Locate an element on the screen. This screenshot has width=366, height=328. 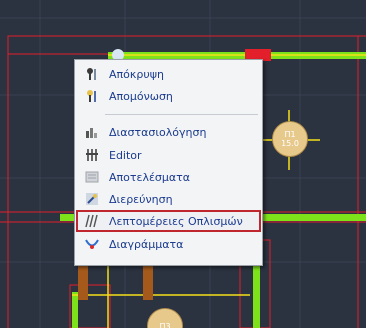
menu-item-results: Αποτελέσματα is located at coordinates (168, 177).